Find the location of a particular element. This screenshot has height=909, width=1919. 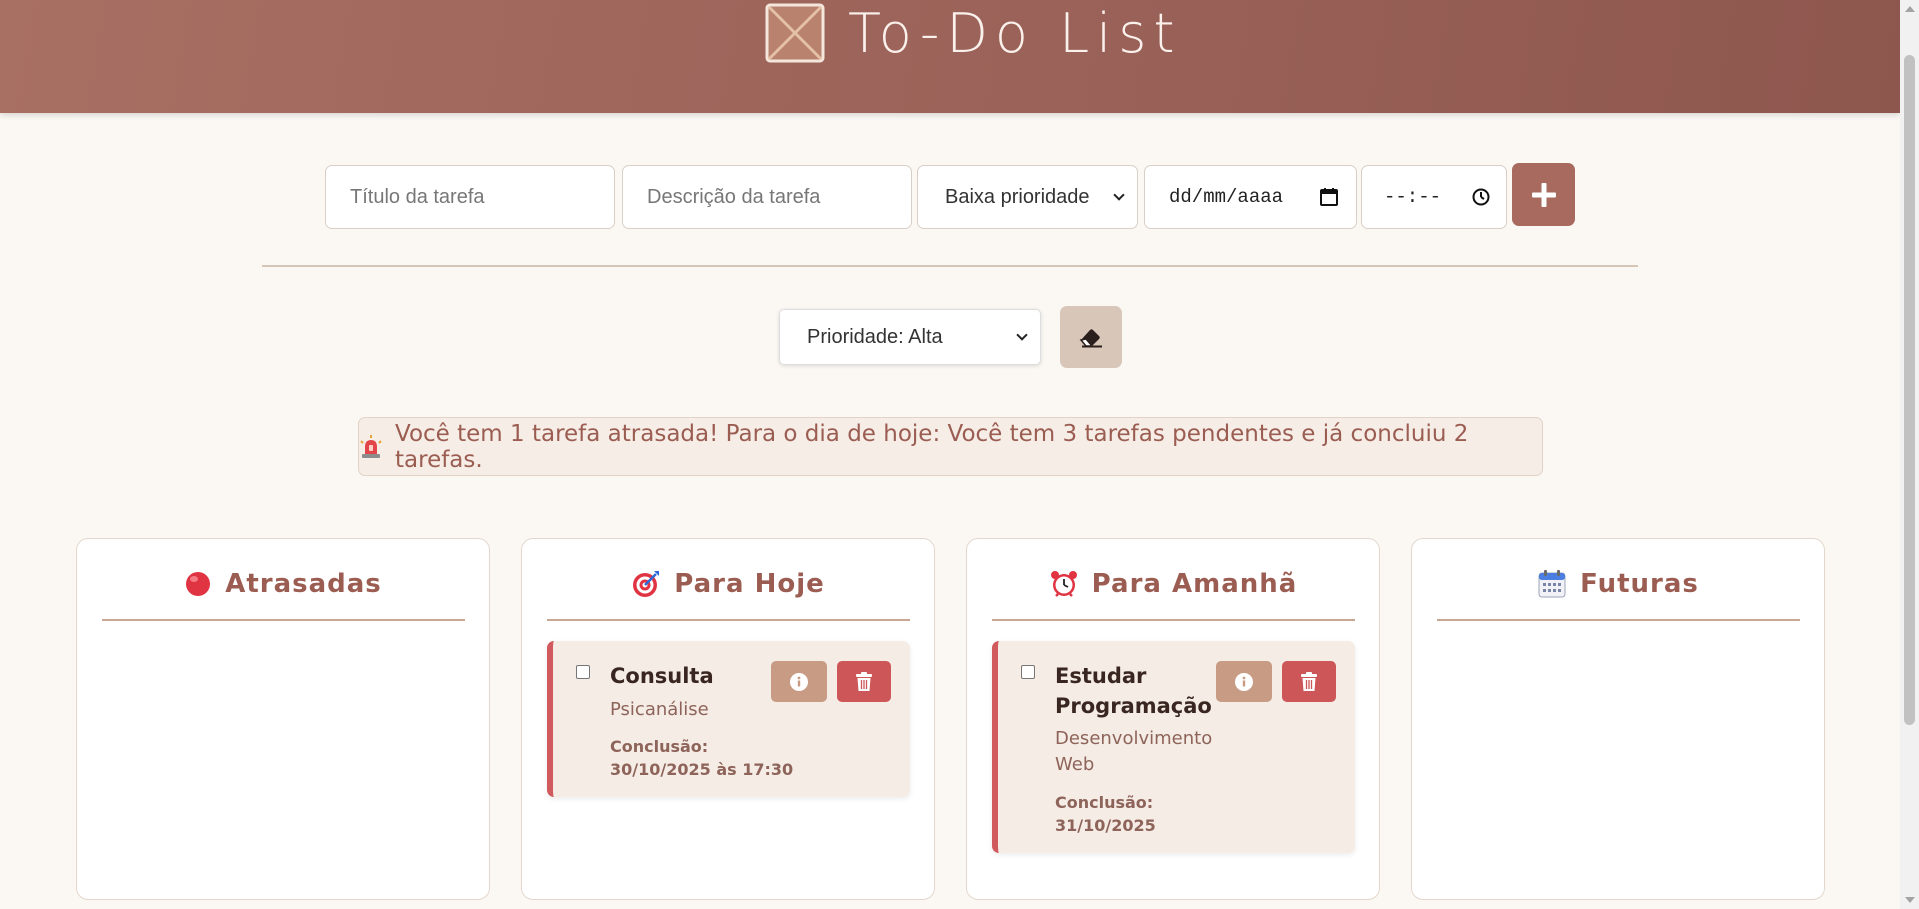

clear-filter-button is located at coordinates (1091, 337).